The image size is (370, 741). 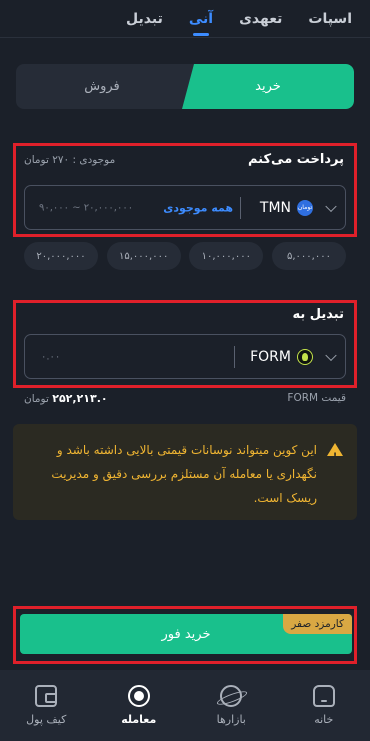 I want to click on tmn-coin-icon: تومان, so click(x=305, y=207).